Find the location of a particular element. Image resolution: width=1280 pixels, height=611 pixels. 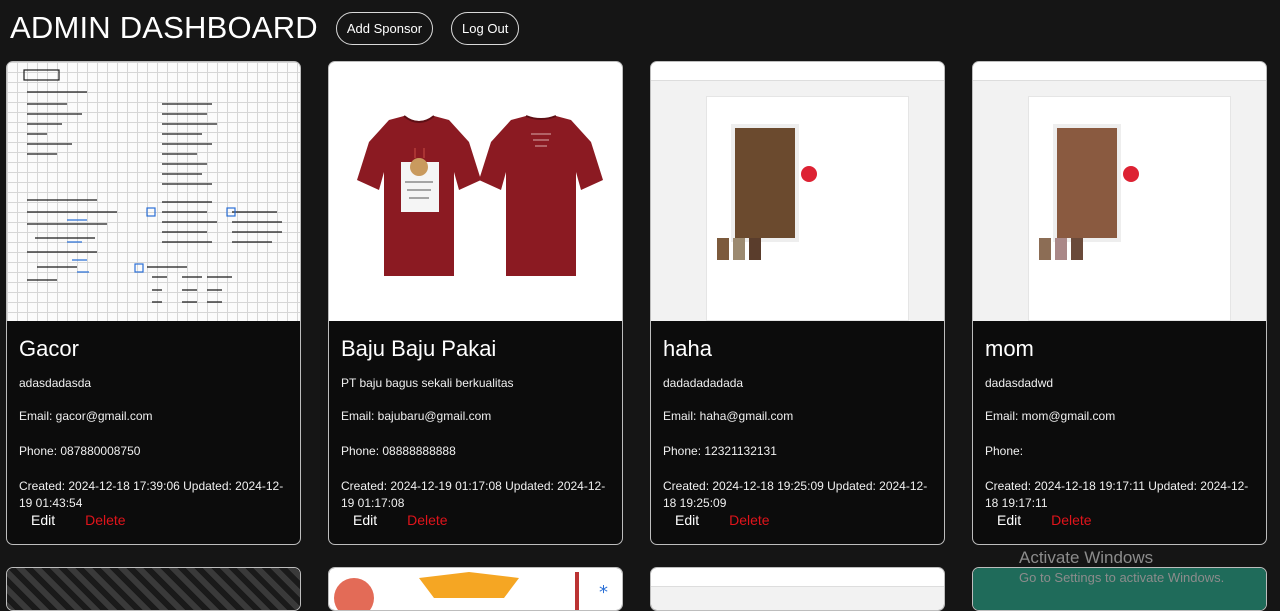

header: ADMIN DASHBOARD Add Sponsor Log Out is located at coordinates (265, 28).